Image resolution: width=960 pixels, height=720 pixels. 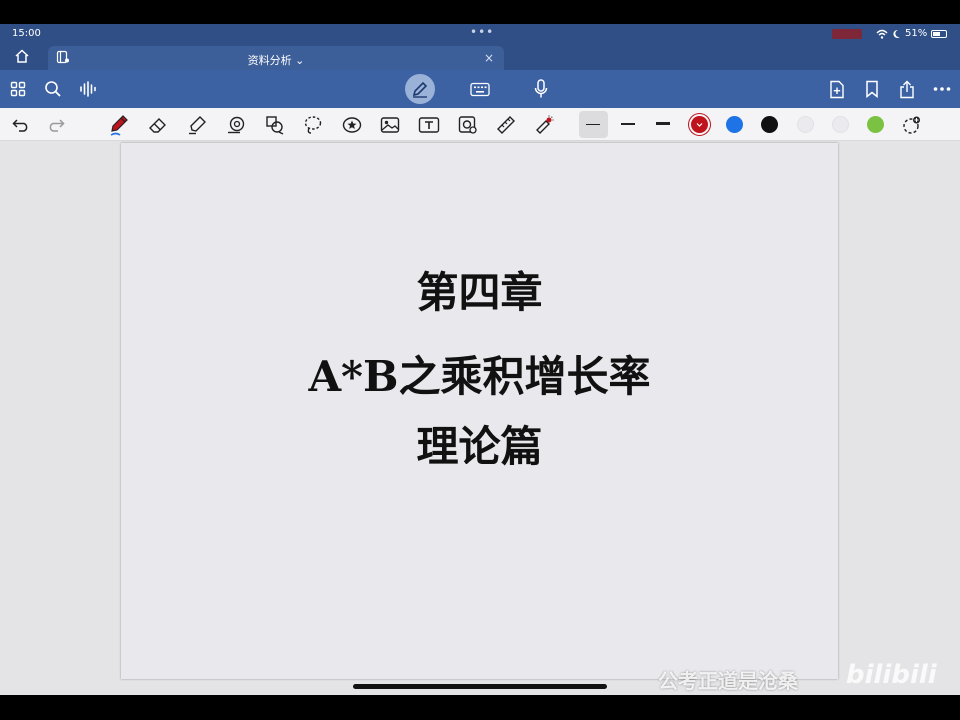 What do you see at coordinates (480, 124) in the screenshot?
I see `drawing-toolbar` at bounding box center [480, 124].